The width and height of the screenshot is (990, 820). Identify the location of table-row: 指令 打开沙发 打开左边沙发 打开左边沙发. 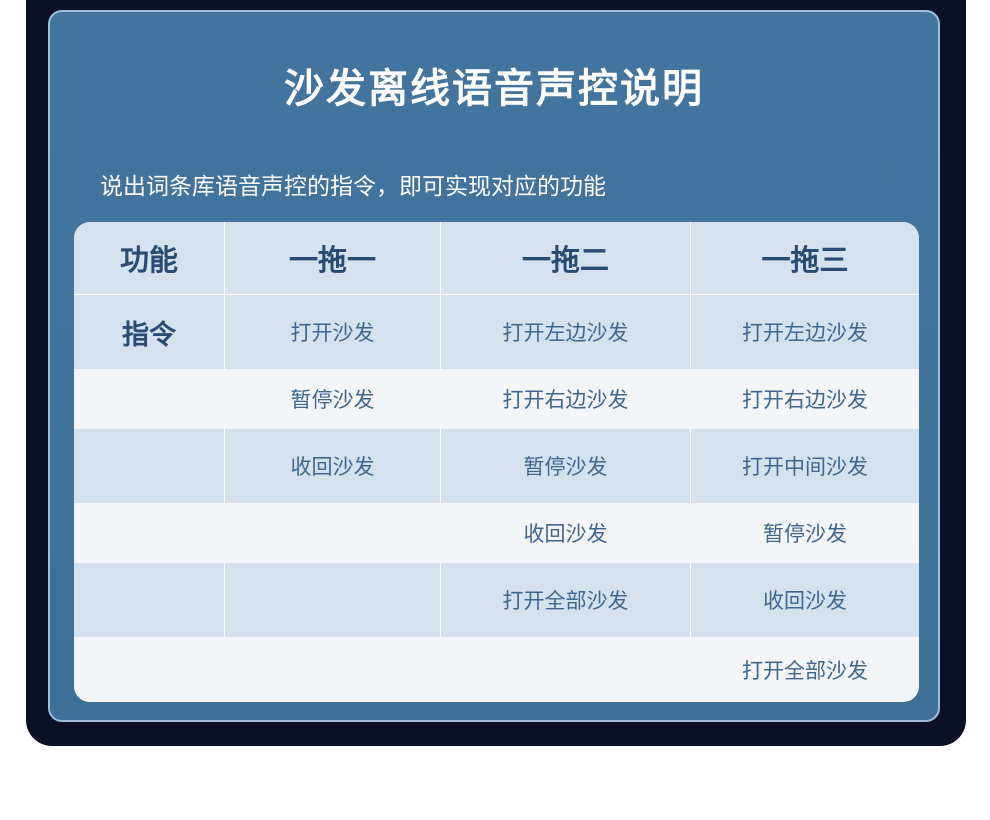
(496, 332).